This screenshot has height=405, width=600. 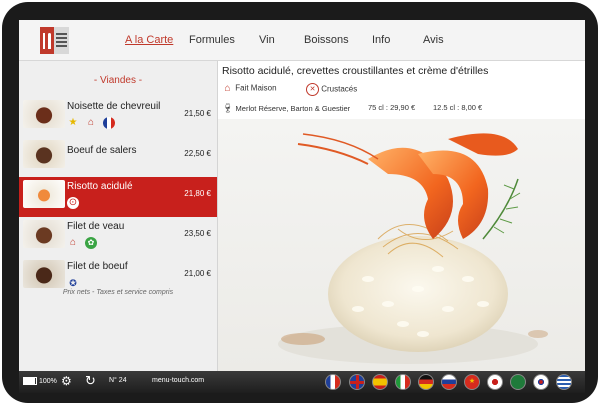 What do you see at coordinates (96, 226) in the screenshot?
I see `item-name: Filet de veau` at bounding box center [96, 226].